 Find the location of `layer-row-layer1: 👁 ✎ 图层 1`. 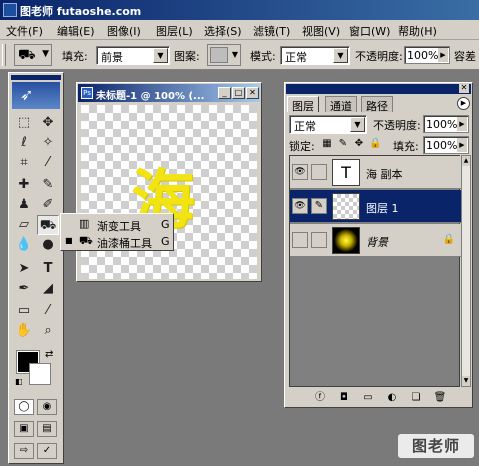

layer-row-layer1: 👁 ✎ 图层 1 is located at coordinates (375, 206).